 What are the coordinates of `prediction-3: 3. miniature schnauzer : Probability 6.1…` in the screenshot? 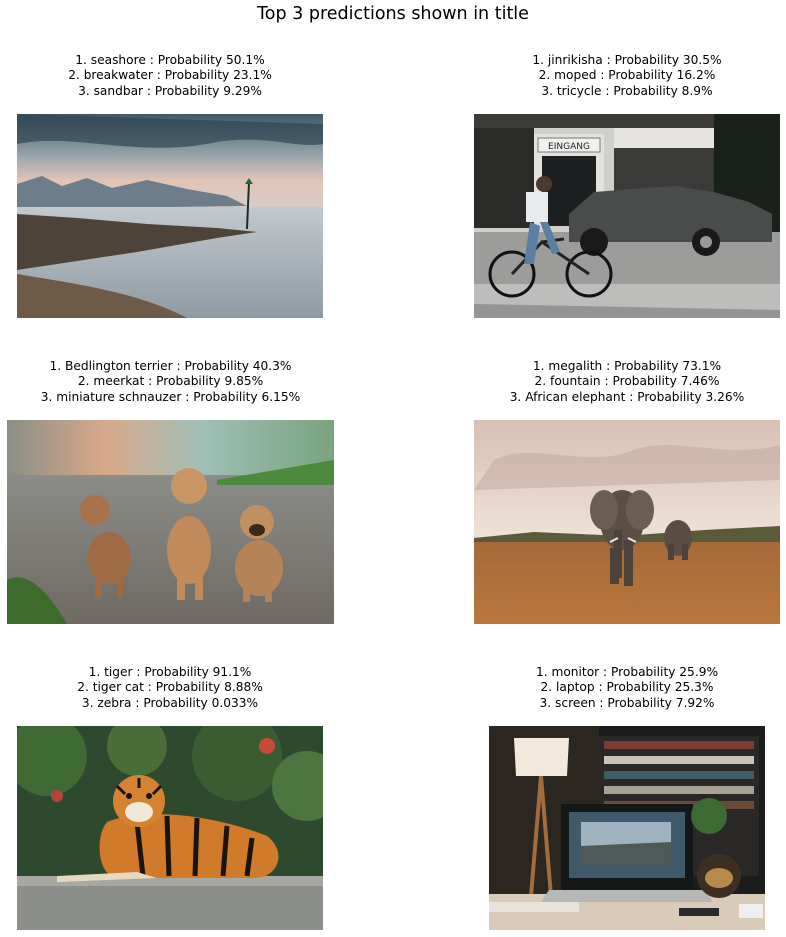 It's located at (170, 396).